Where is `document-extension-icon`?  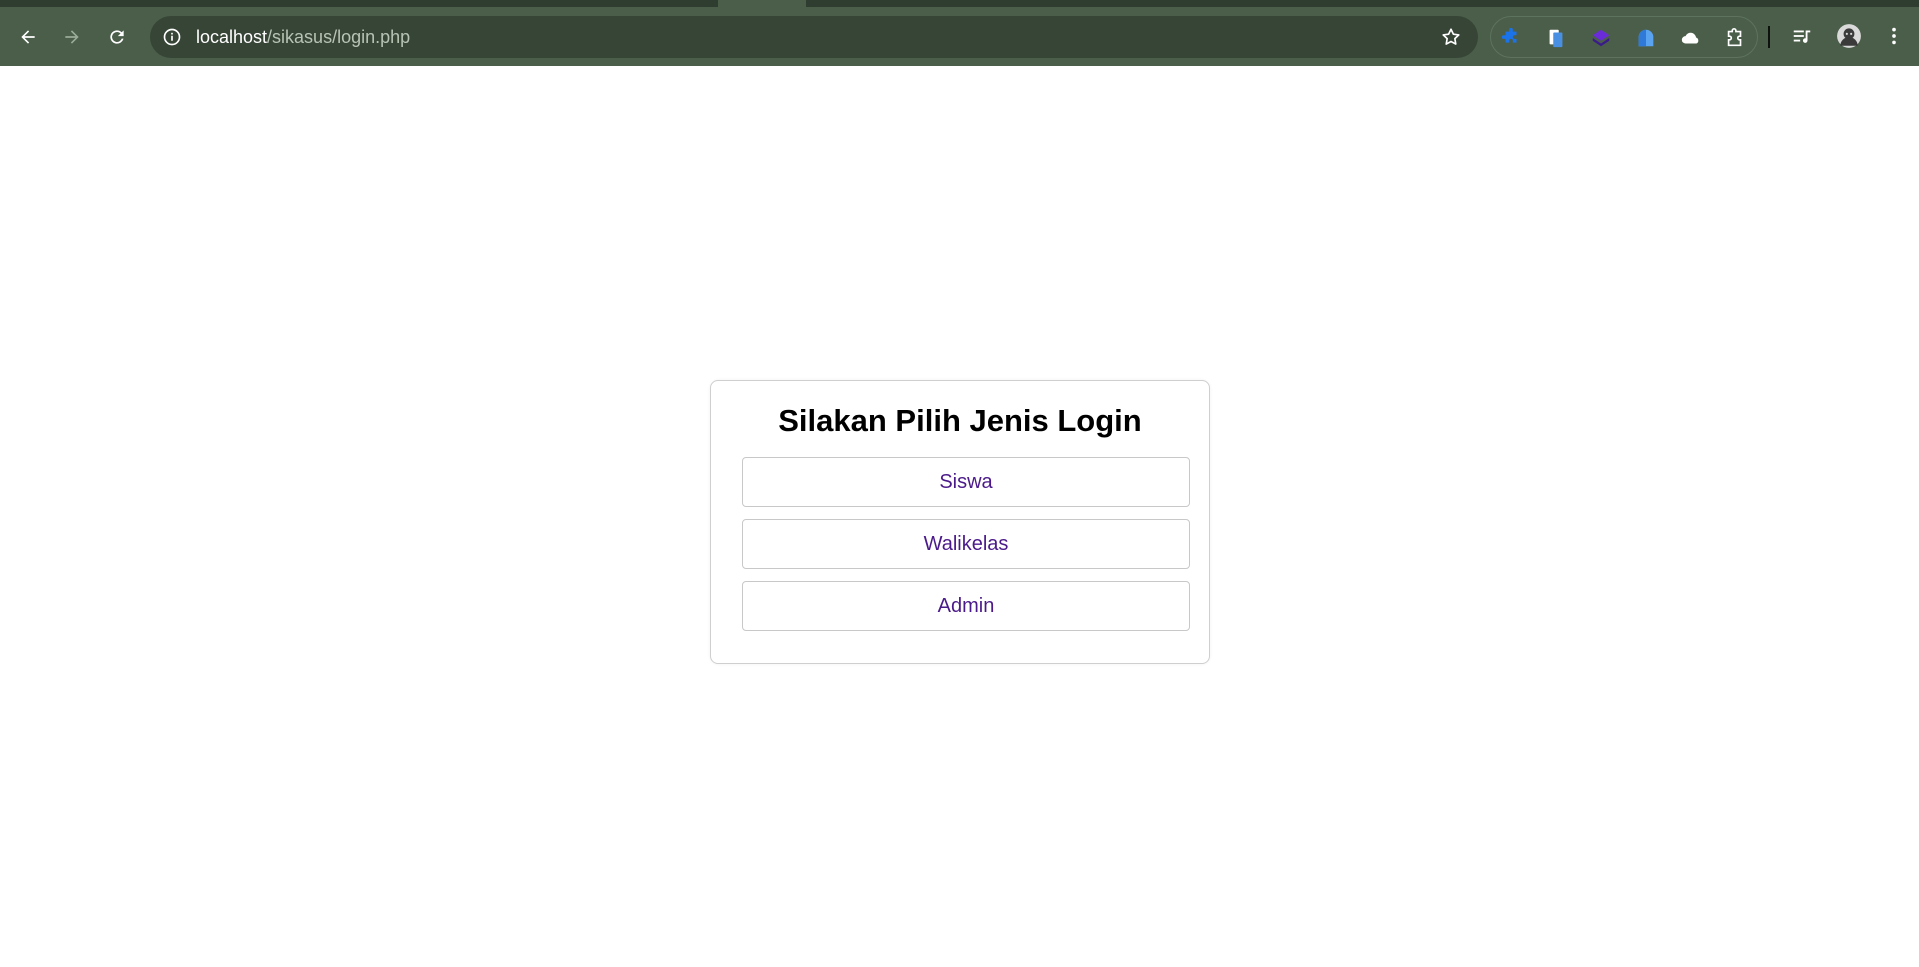
document-extension-icon is located at coordinates (1556, 38).